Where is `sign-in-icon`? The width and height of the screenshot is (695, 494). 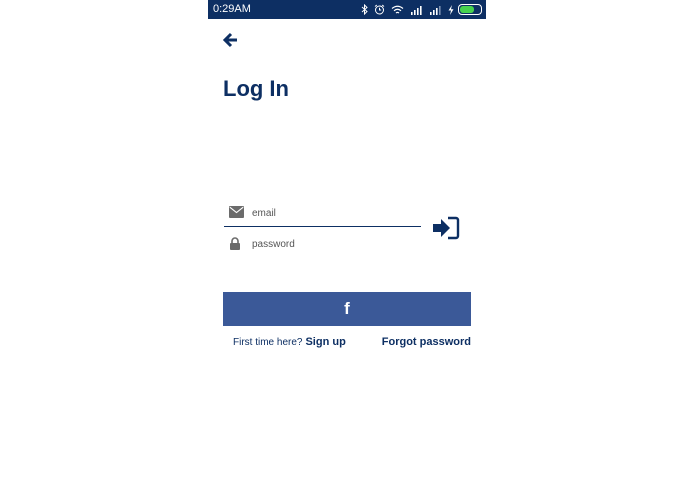 sign-in-icon is located at coordinates (446, 228).